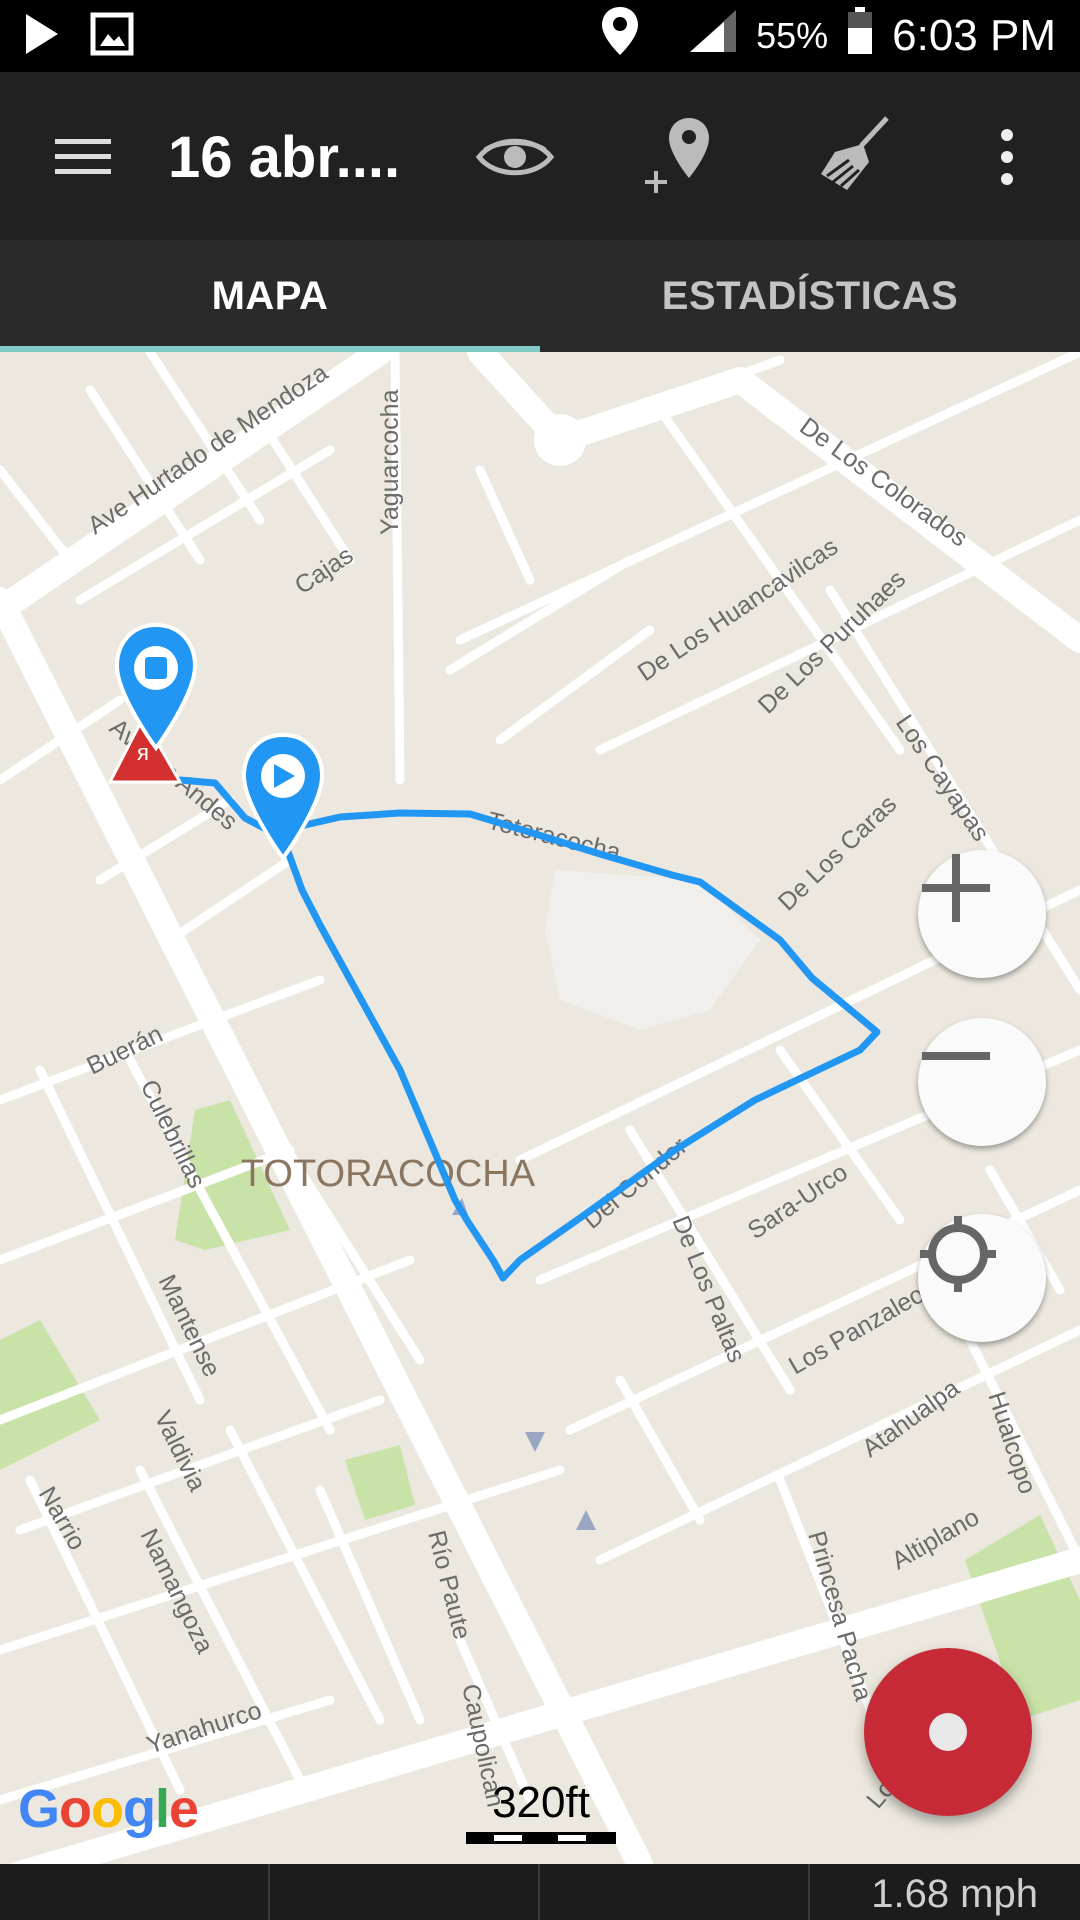  I want to click on tab-estadisticas: ESTADÍSTICAS, so click(810, 296).